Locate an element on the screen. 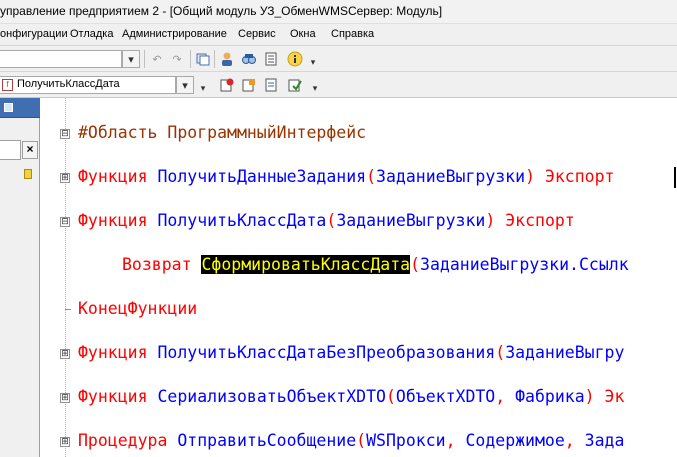 This screenshot has height=457, width=677. menu-administration: Администрирование is located at coordinates (174, 34).